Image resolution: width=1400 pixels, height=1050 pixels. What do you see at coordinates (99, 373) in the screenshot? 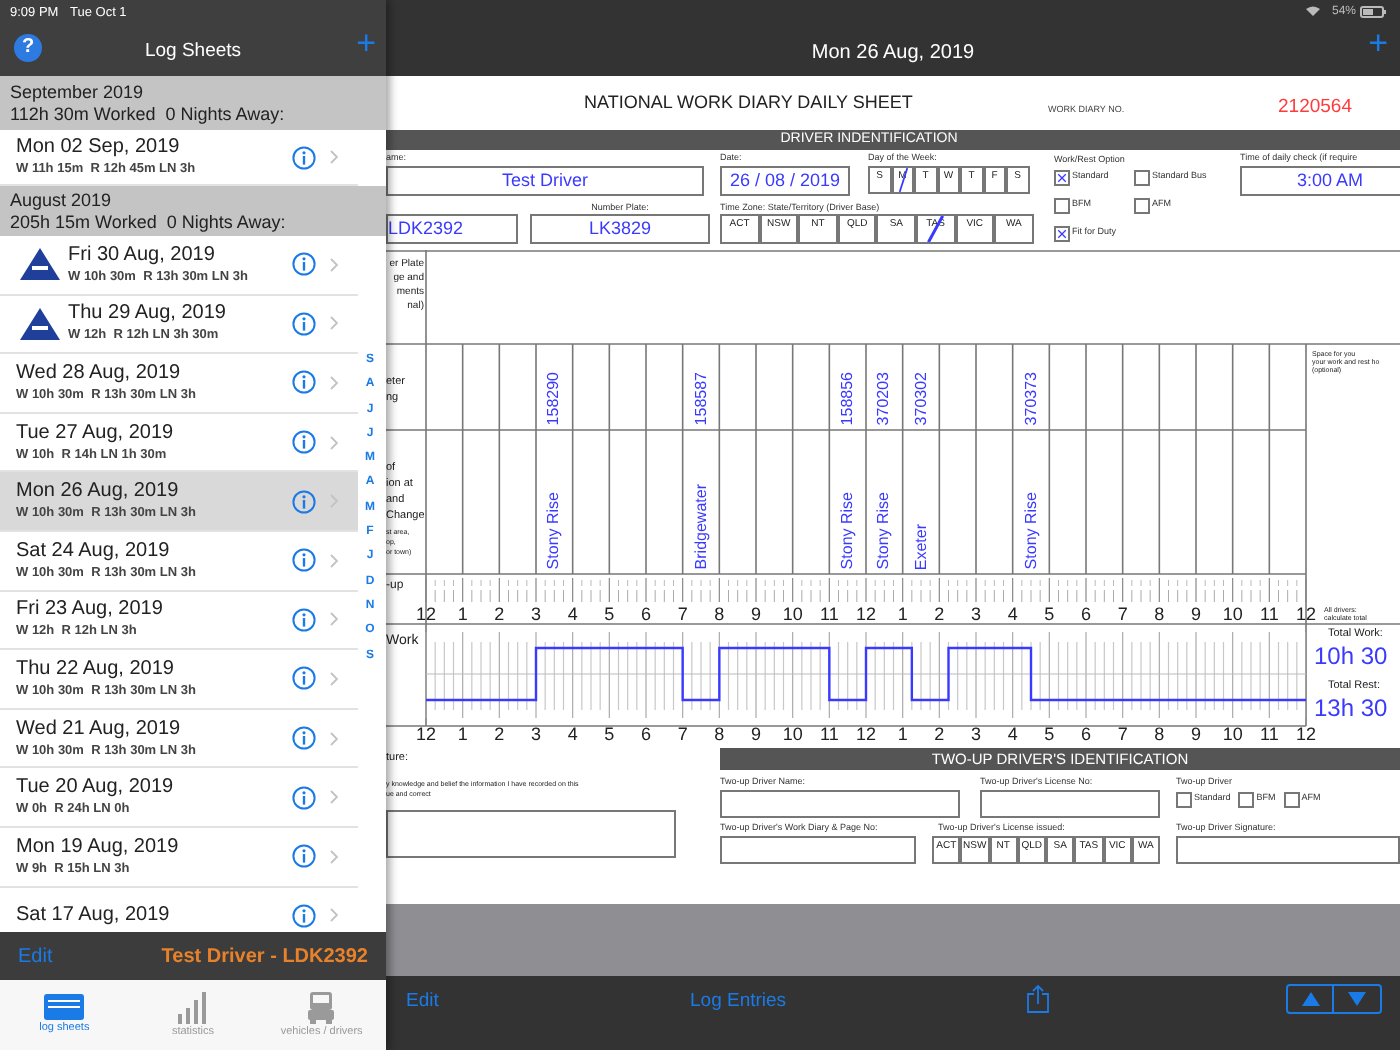
I see `row-date: Wed 28 Aug, 2019` at bounding box center [99, 373].